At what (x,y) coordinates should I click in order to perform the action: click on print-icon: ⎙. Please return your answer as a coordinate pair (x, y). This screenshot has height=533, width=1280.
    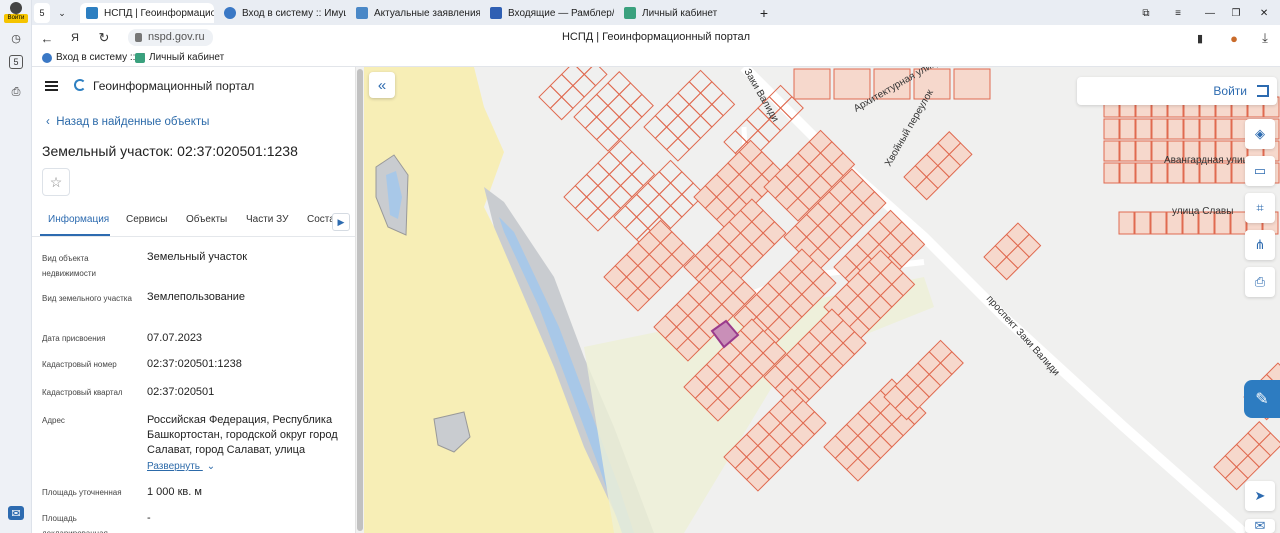
    Looking at the image, I should click on (1260, 282).